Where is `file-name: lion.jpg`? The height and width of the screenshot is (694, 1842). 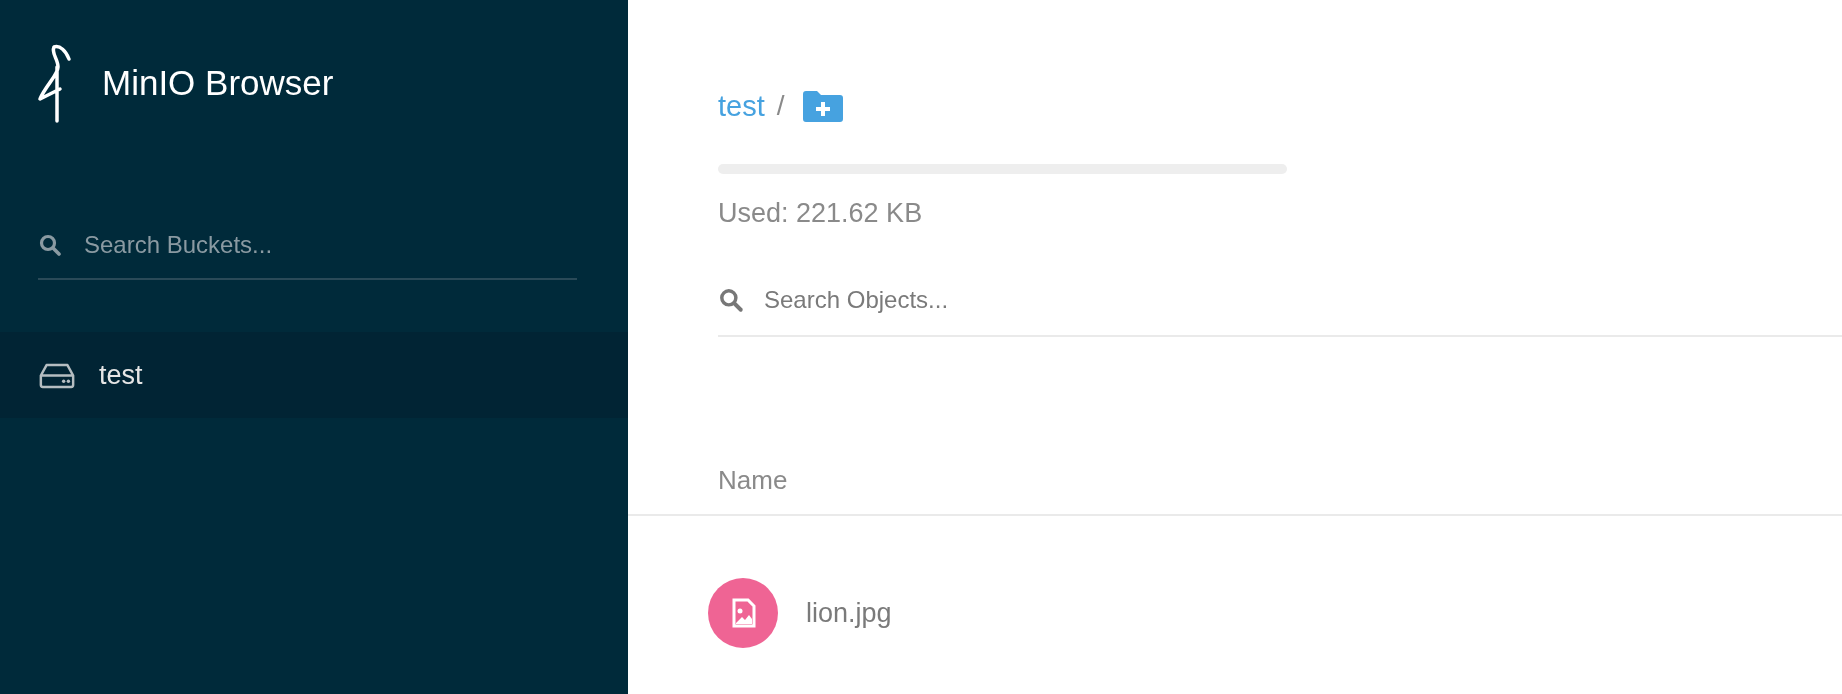
file-name: lion.jpg is located at coordinates (849, 613).